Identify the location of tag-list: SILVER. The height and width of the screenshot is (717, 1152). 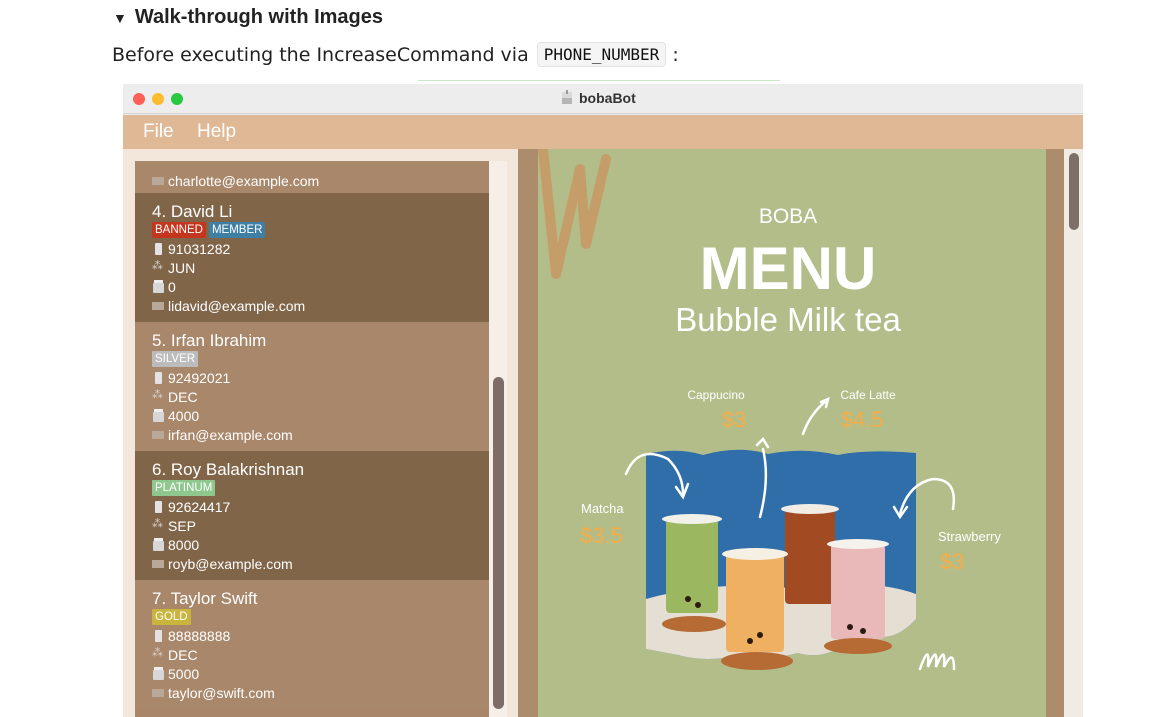
(321, 359).